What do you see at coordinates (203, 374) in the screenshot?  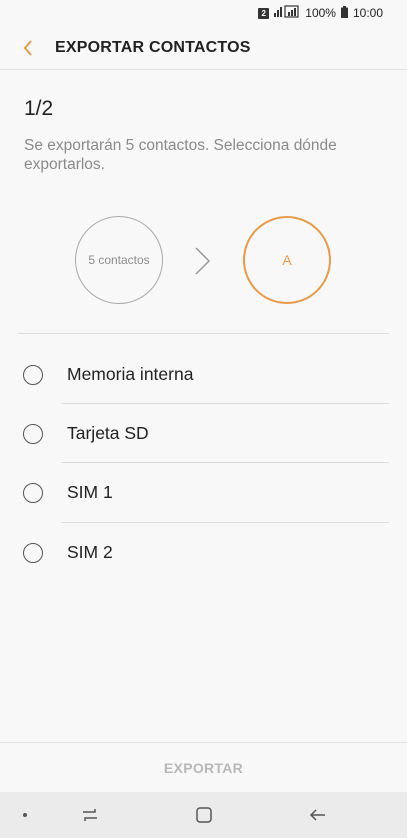 I see `option-memoria-interna: Memoria interna` at bounding box center [203, 374].